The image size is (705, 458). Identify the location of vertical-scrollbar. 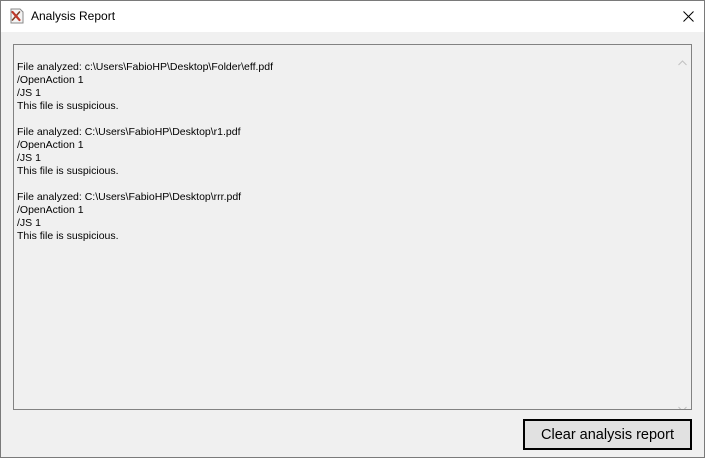
(682, 227).